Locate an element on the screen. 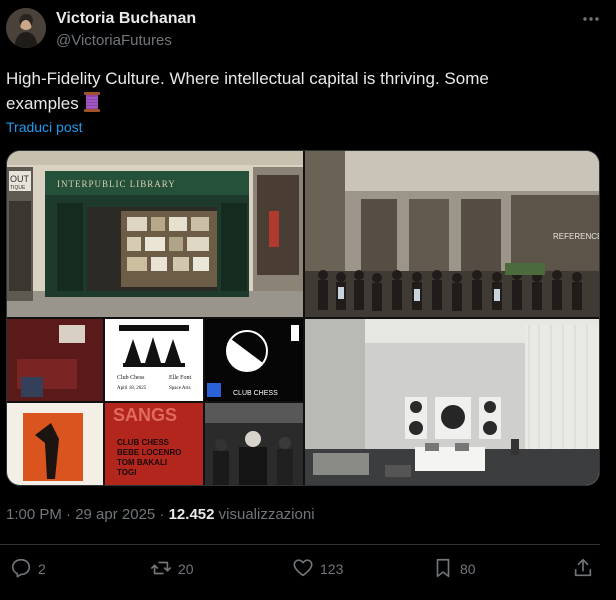  library-sign: INTERPUBLIC LIBRARY is located at coordinates (116, 184).